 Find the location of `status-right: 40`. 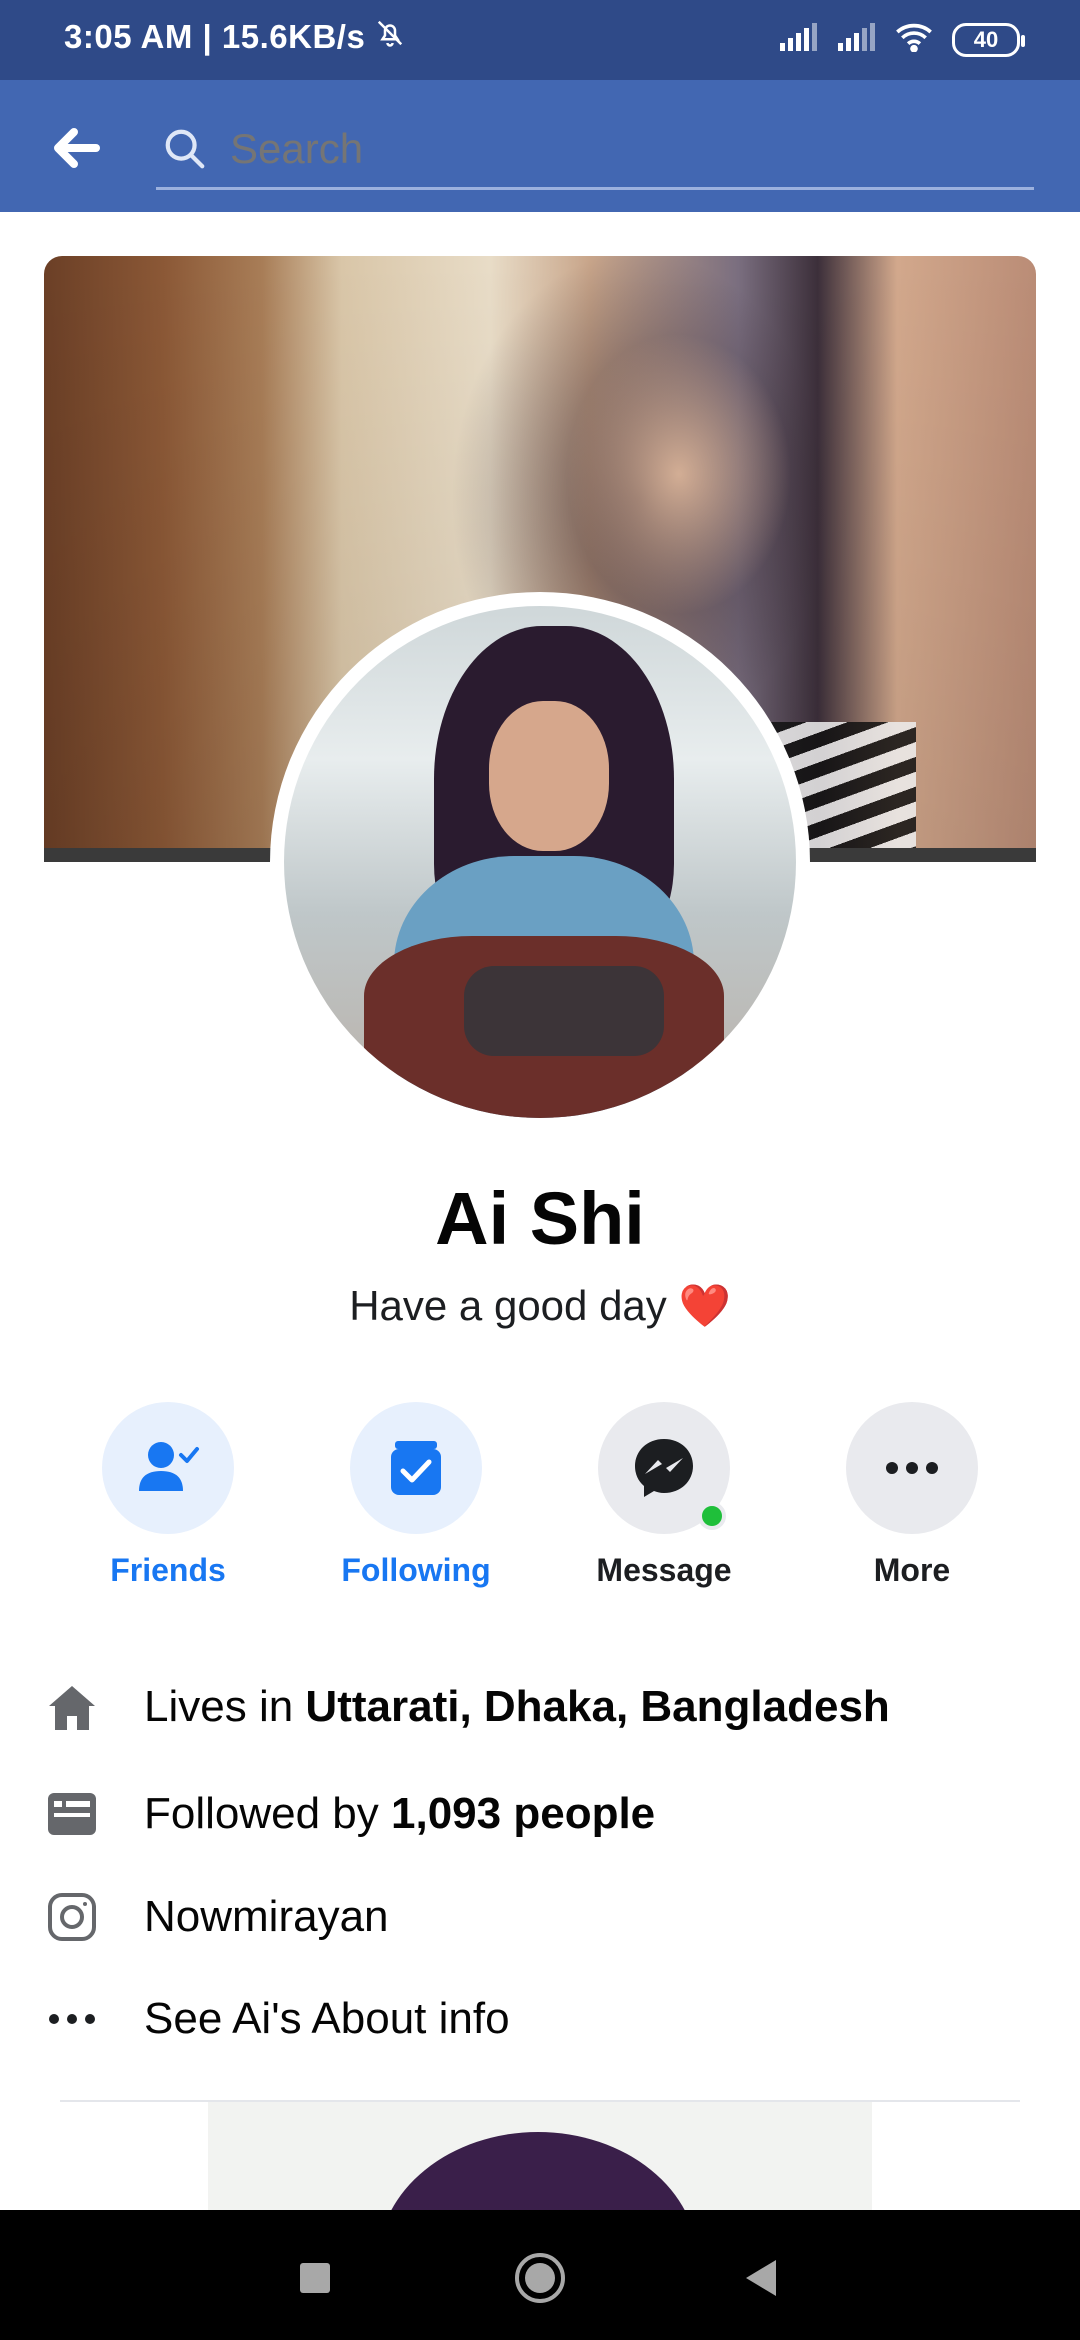

status-right: 40 is located at coordinates (901, 39).